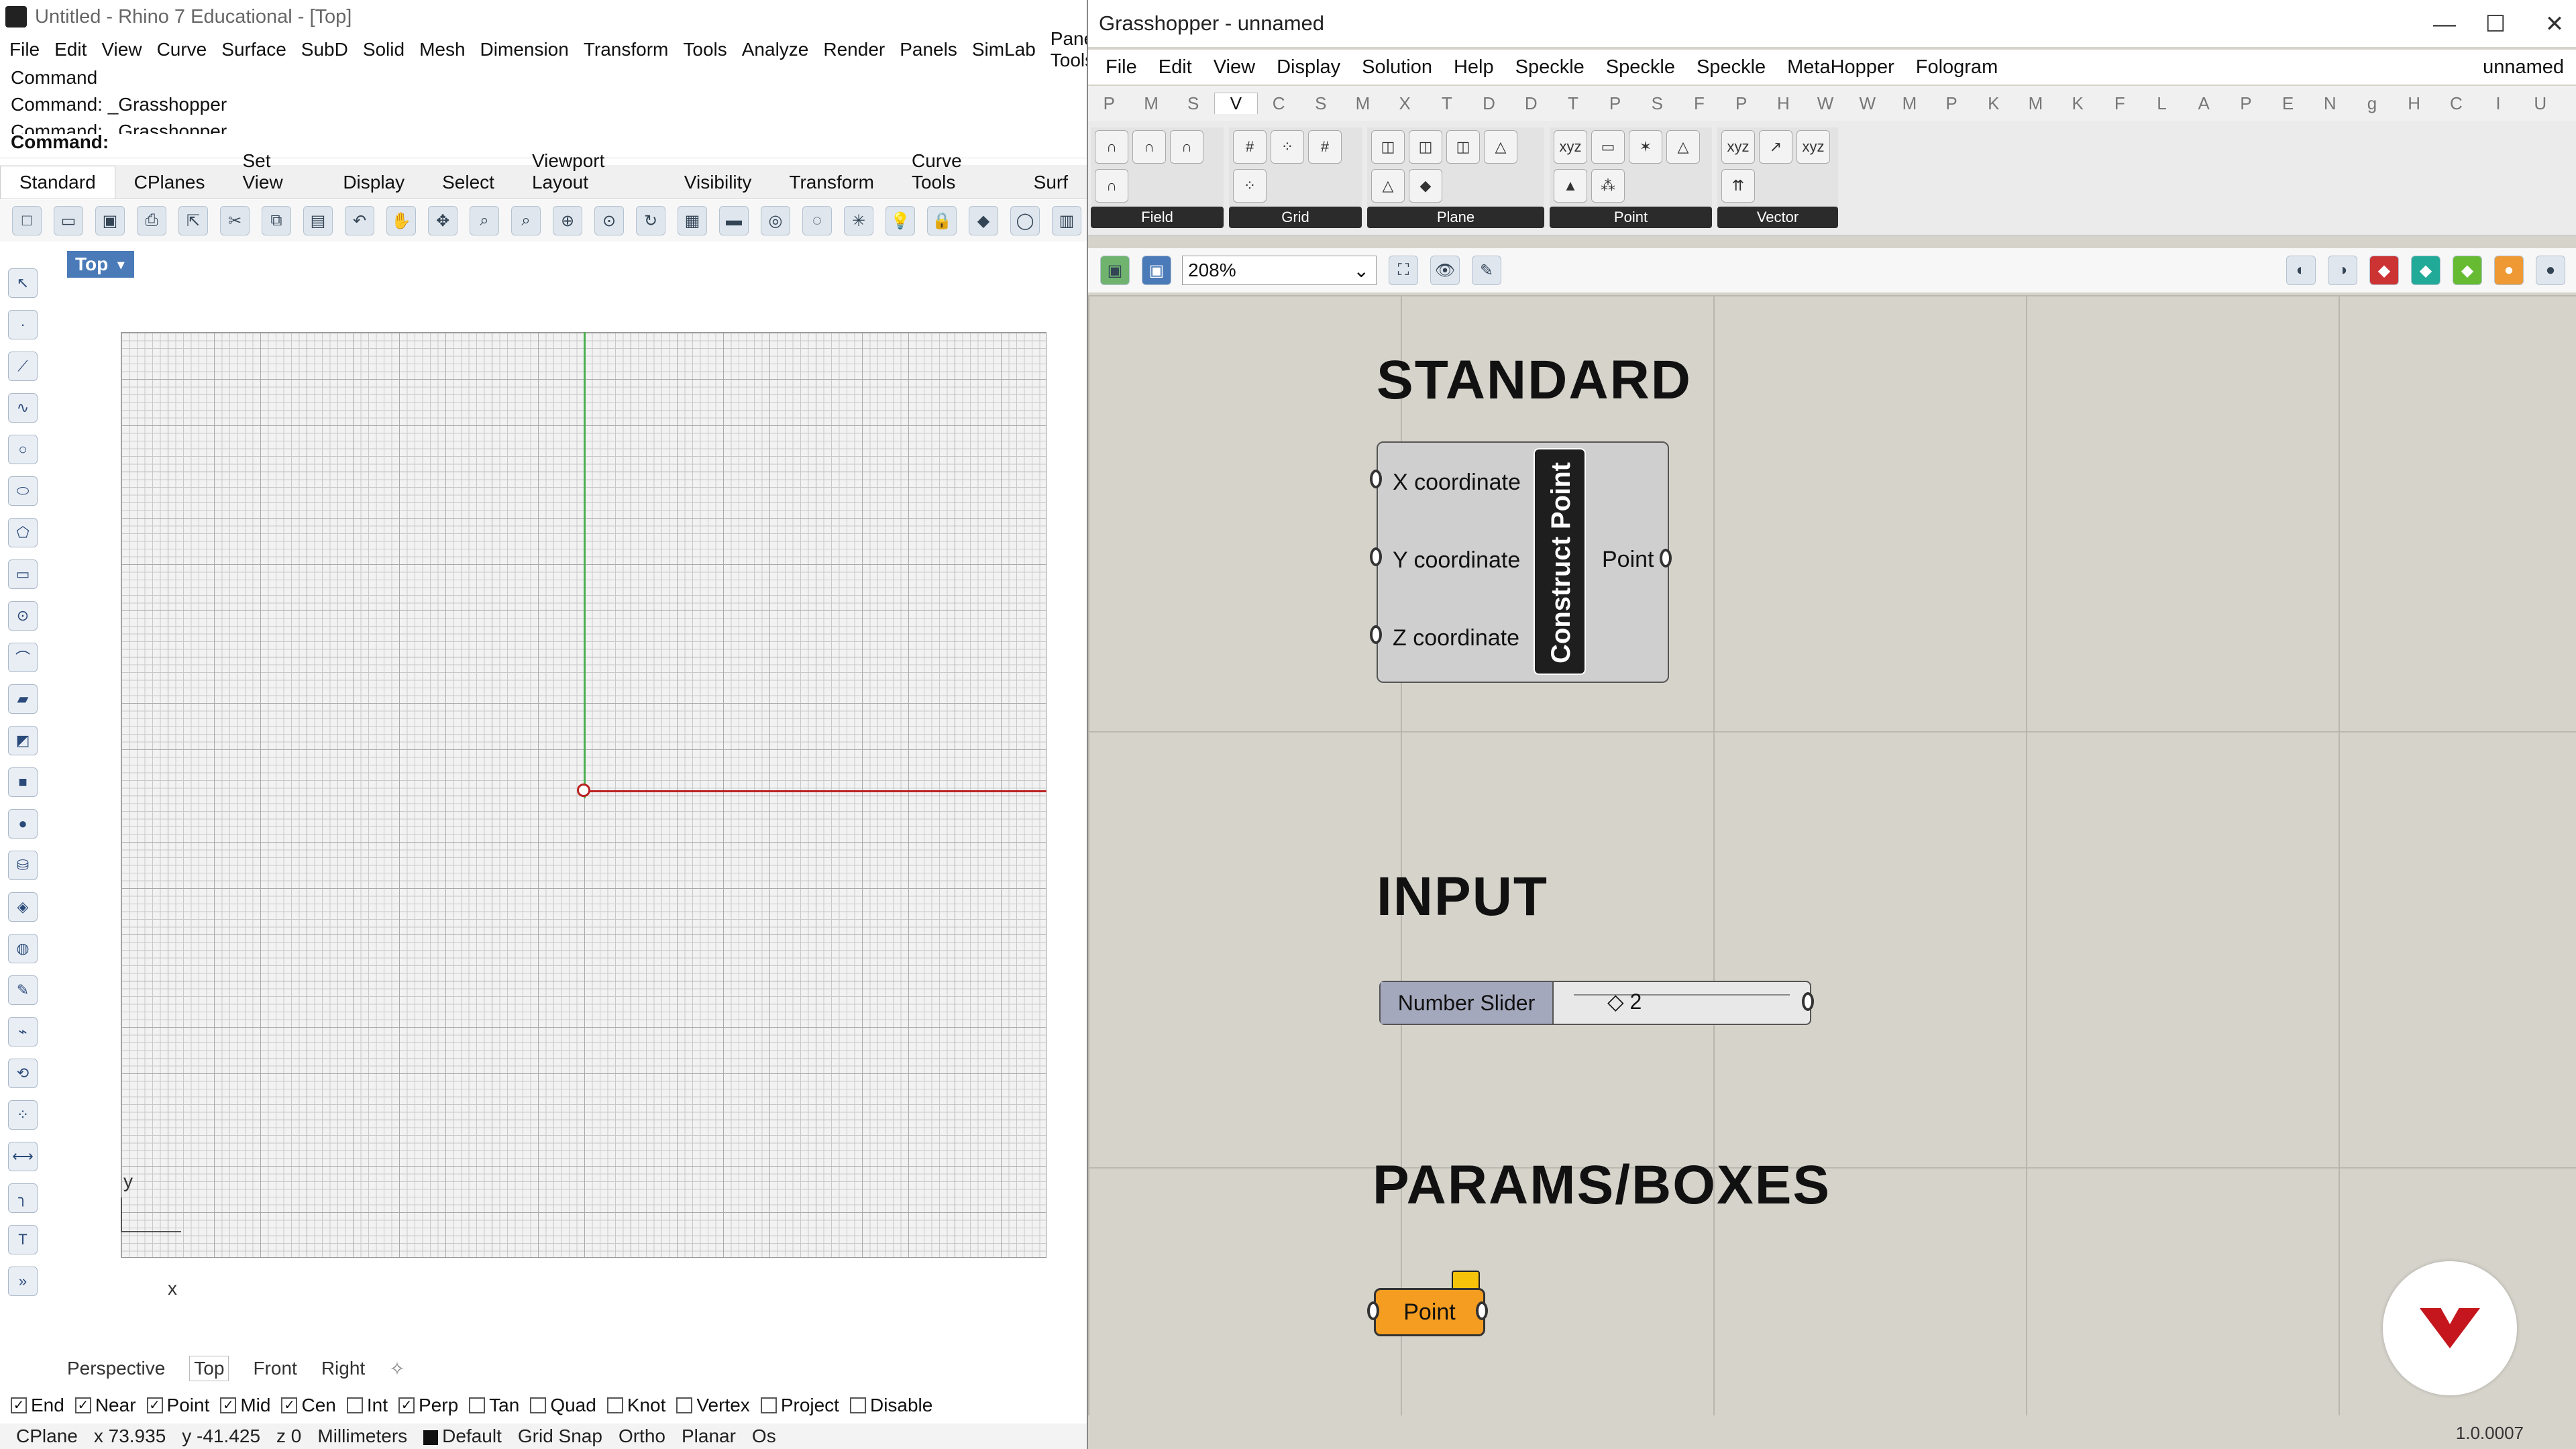  Describe the element at coordinates (1149, 147) in the screenshot. I see `magnet-icon: ∩` at that location.